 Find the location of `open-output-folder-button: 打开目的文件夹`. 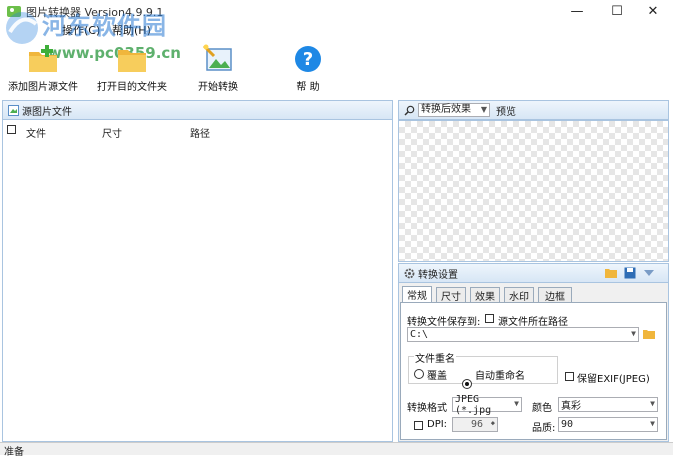

open-output-folder-button: 打开目的文件夹 is located at coordinates (132, 68).